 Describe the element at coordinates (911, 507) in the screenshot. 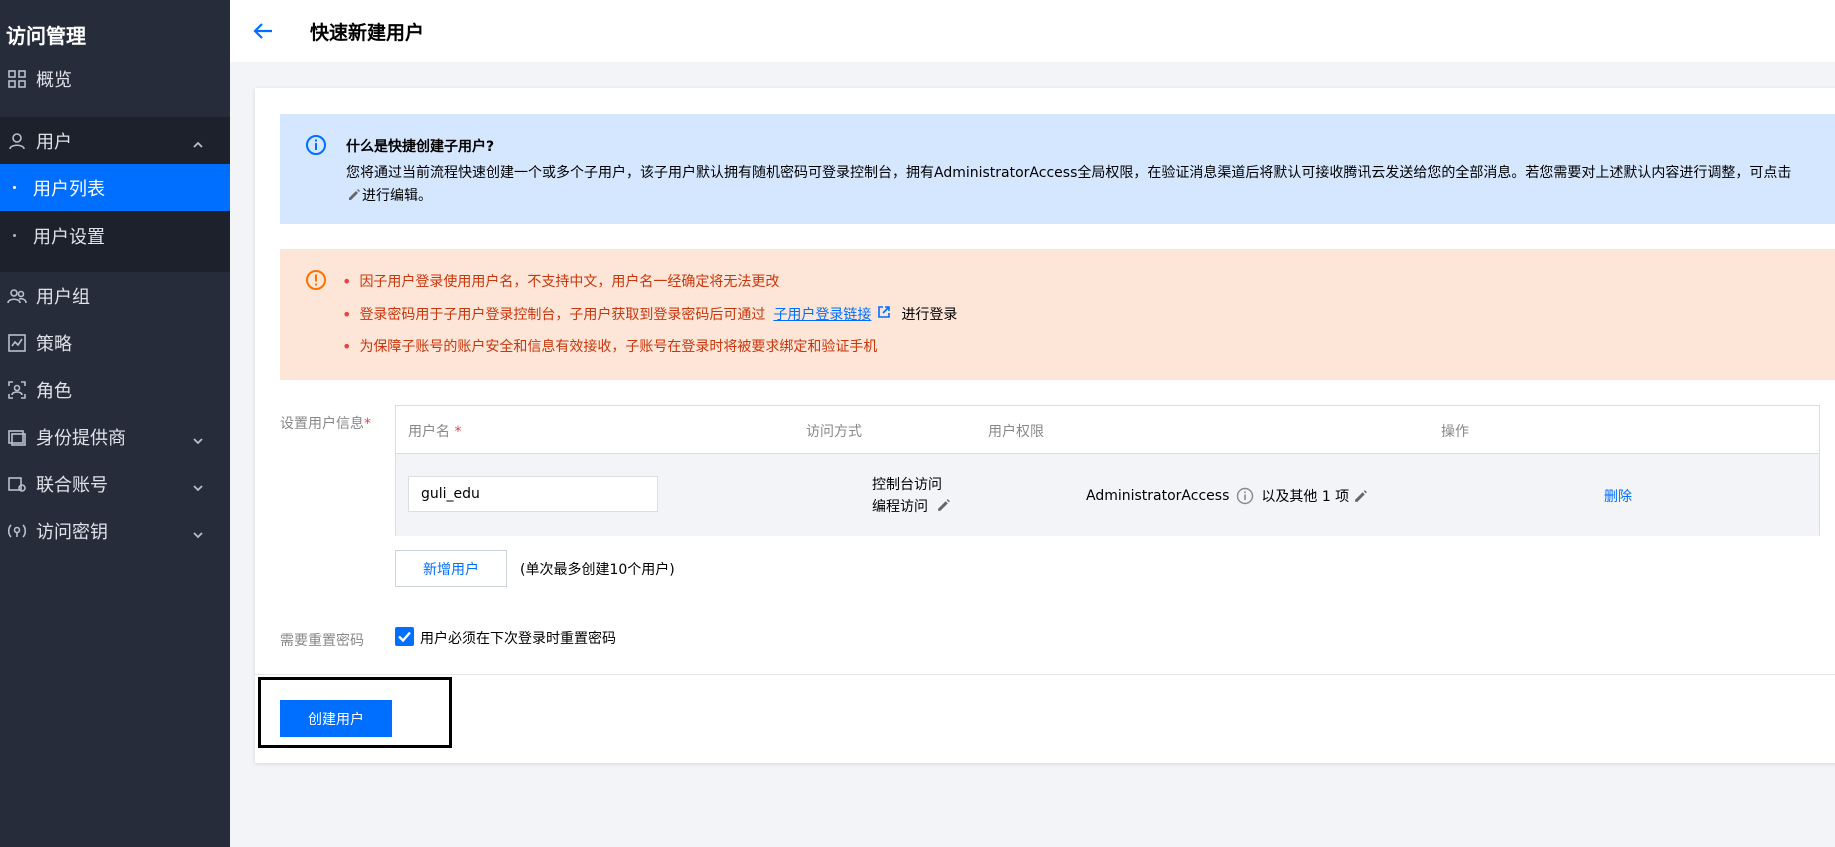

I see `access-programmatic-line: 编程访问` at that location.